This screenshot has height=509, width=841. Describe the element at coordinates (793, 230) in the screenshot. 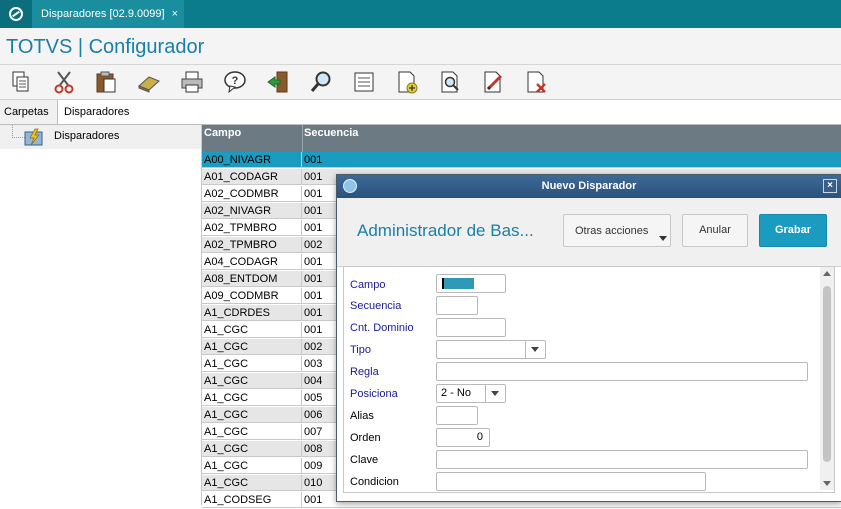

I see `grabar-button: Grabar` at that location.